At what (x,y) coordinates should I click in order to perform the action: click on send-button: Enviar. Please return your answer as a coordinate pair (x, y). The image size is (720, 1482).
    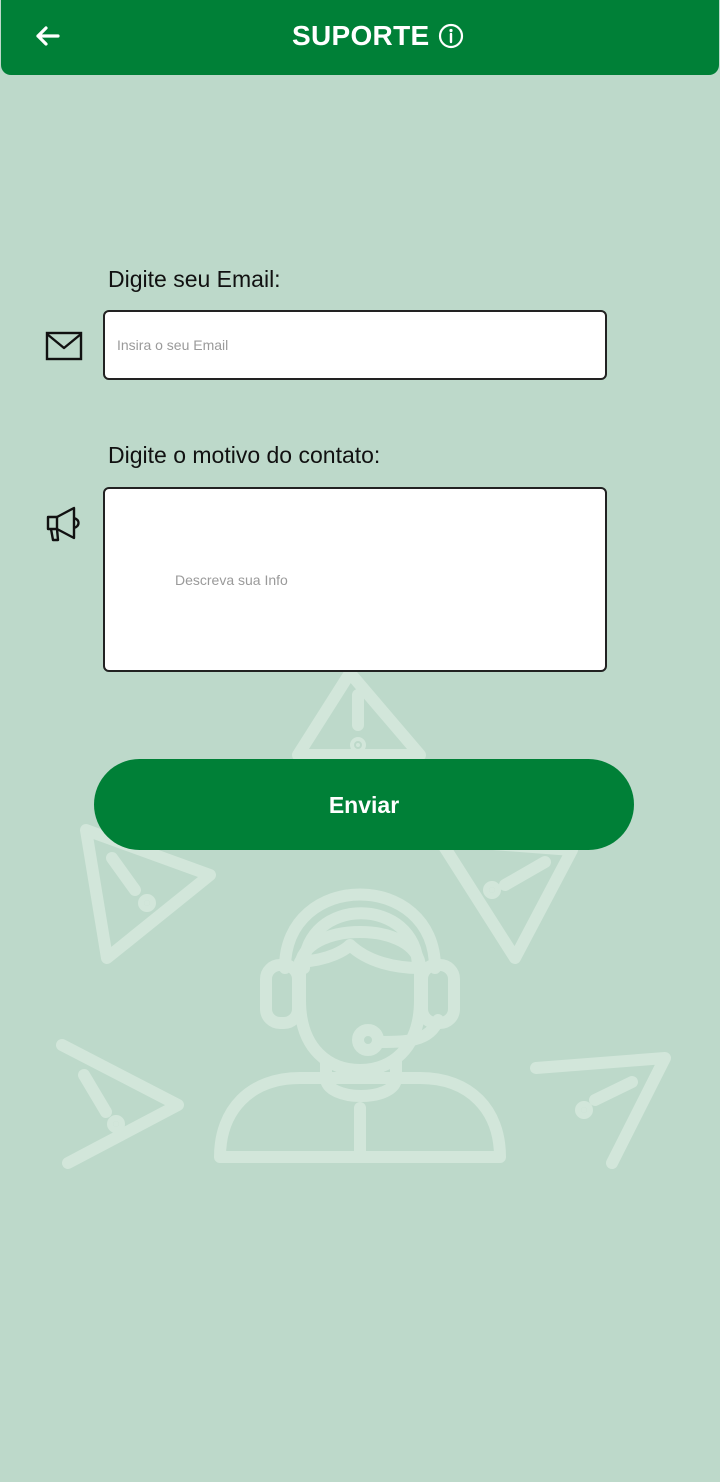
    Looking at the image, I should click on (364, 804).